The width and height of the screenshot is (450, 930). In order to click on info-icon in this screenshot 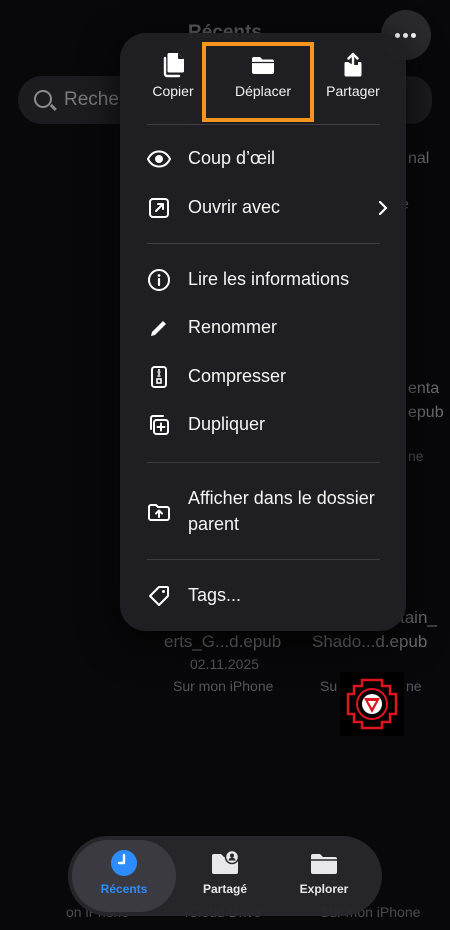, I will do `click(159, 280)`.